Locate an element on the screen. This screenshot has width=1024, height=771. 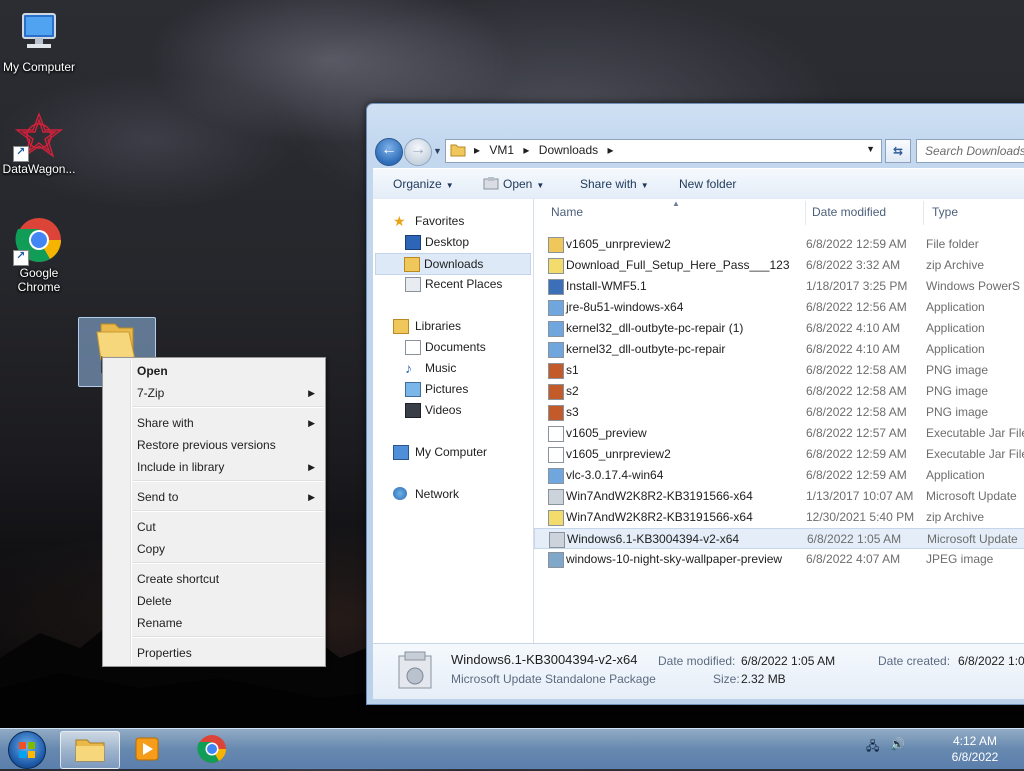
file-date: 6/8/2022 1:05 AM is located at coordinates (854, 539).